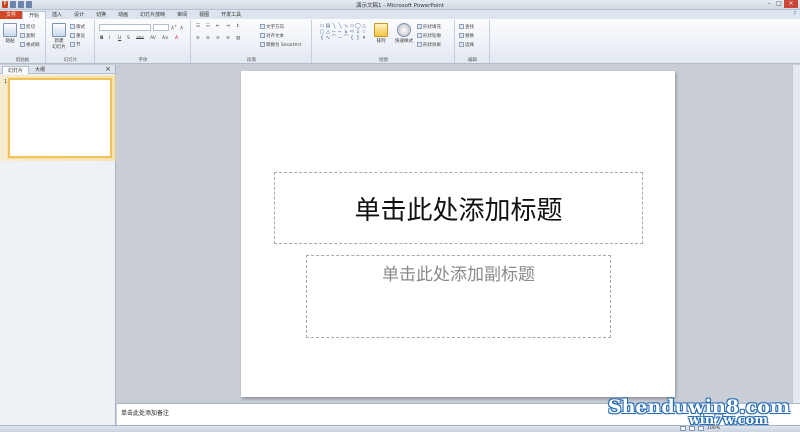  Describe the element at coordinates (466, 36) in the screenshot. I see `replace-button: 替换` at that location.